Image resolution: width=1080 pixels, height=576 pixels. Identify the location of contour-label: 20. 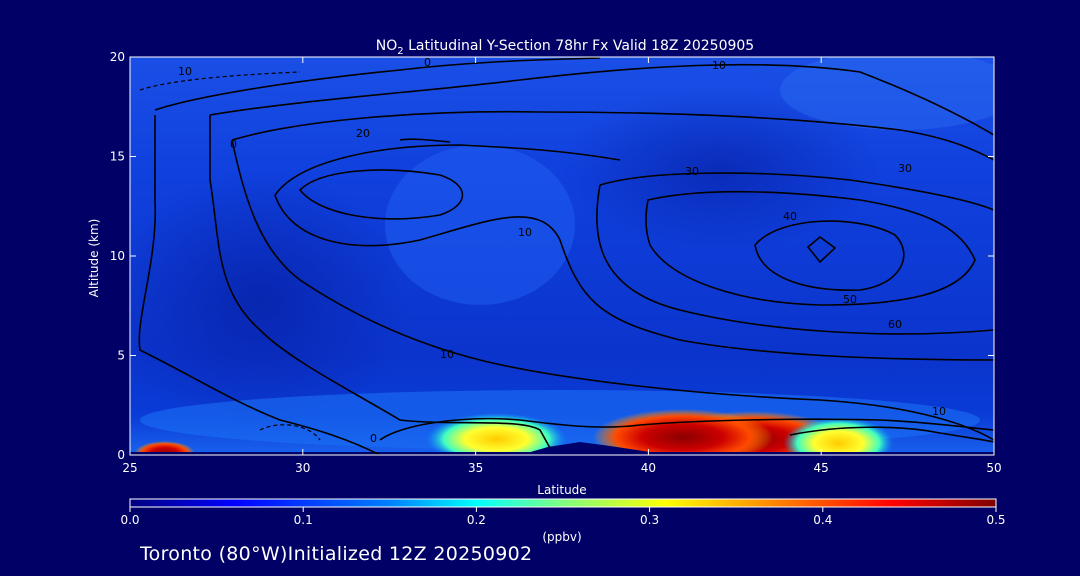
(363, 133).